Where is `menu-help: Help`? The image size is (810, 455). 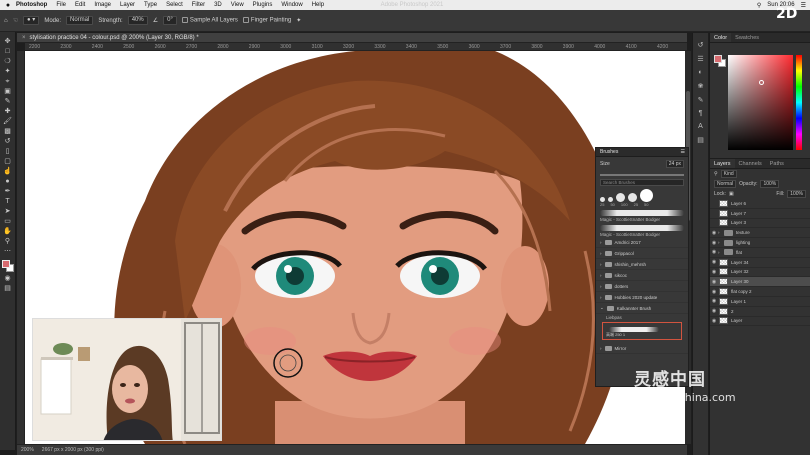
menu-help: Help is located at coordinates (318, 5).